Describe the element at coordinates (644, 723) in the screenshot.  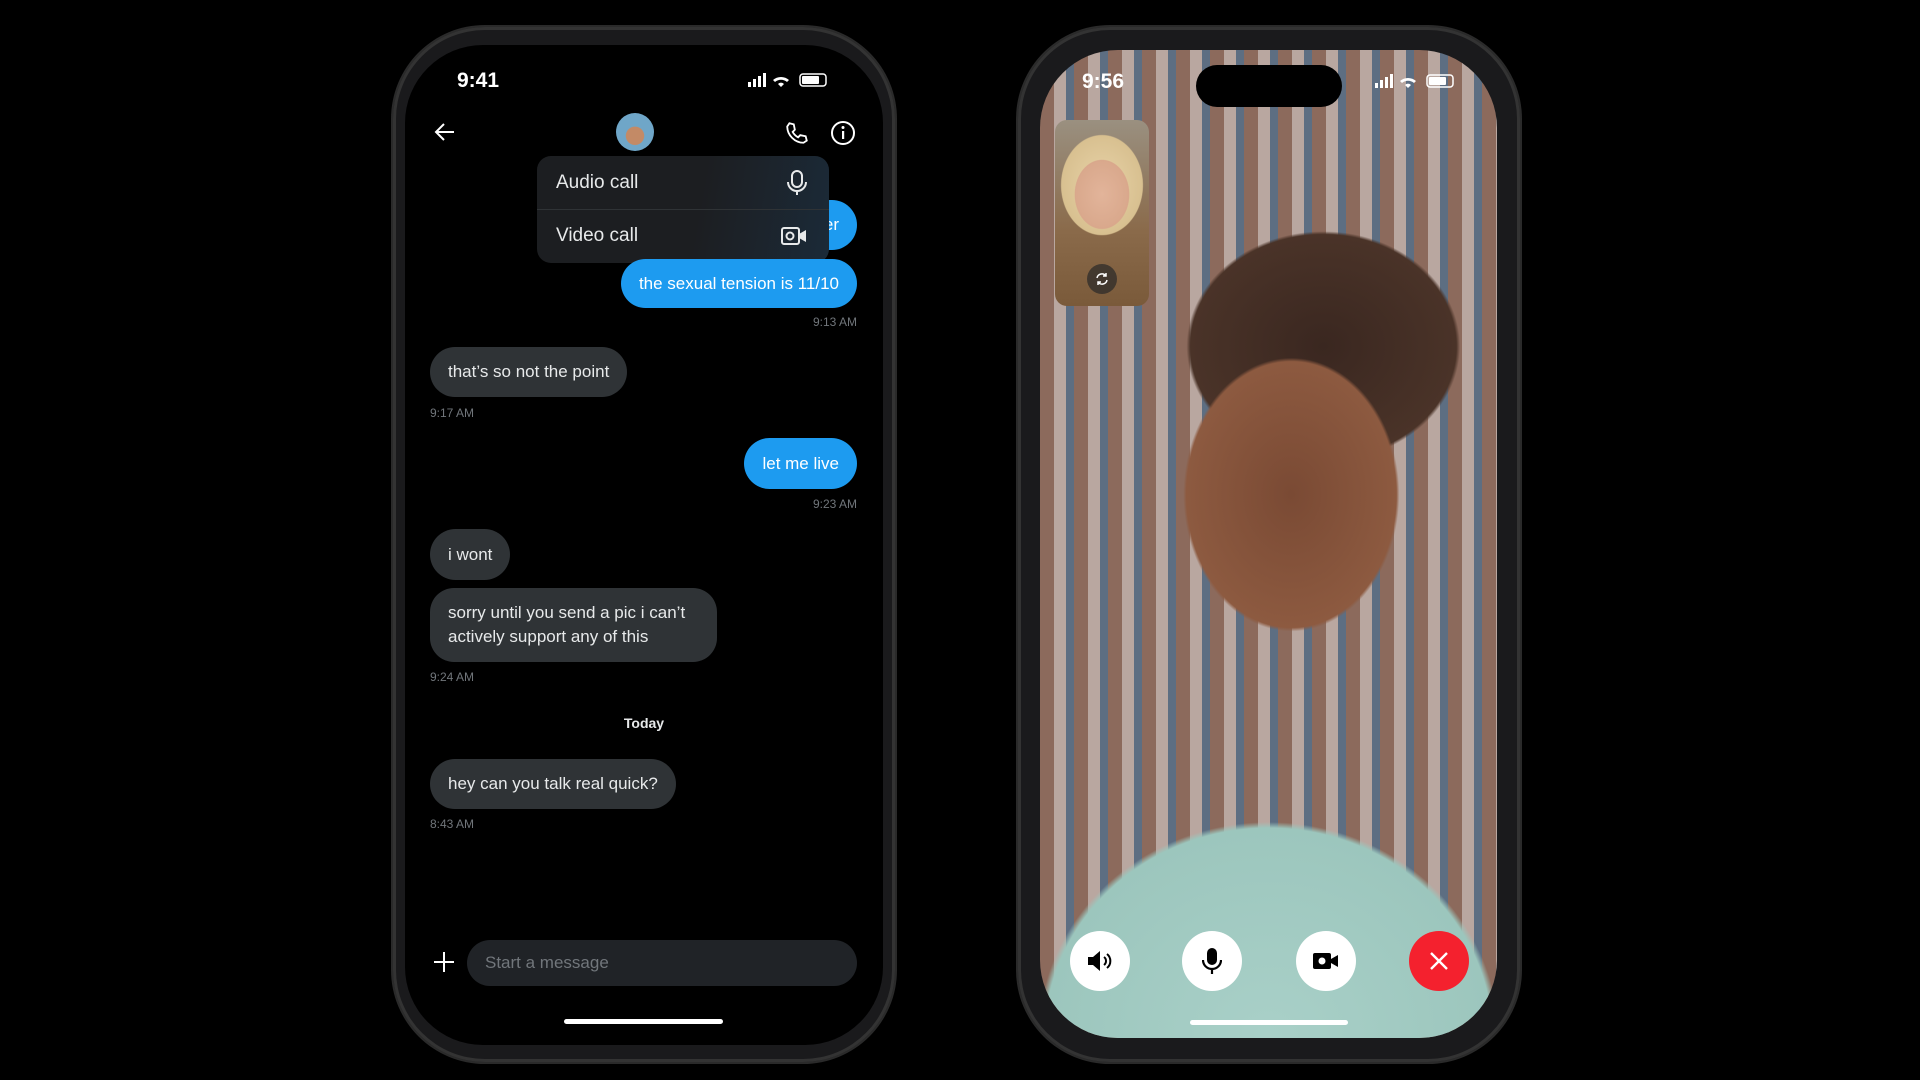
I see `date-divider: Today` at that location.